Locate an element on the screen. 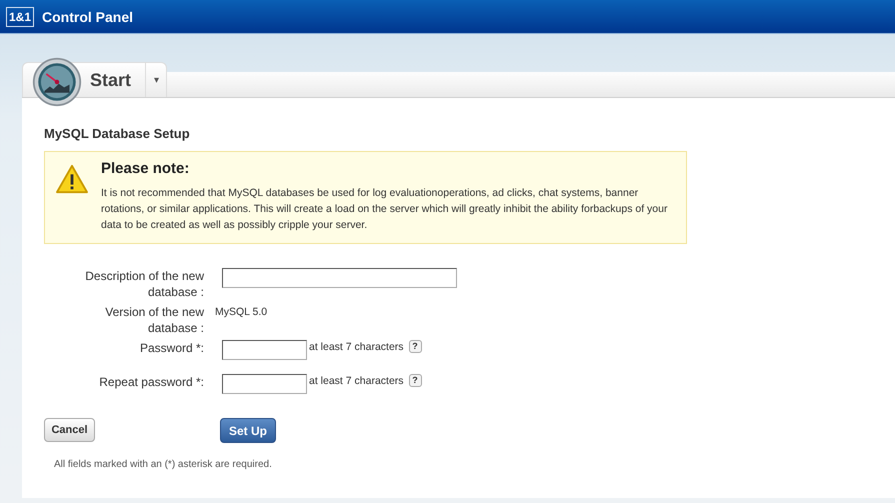  input-field is located at coordinates (339, 278).